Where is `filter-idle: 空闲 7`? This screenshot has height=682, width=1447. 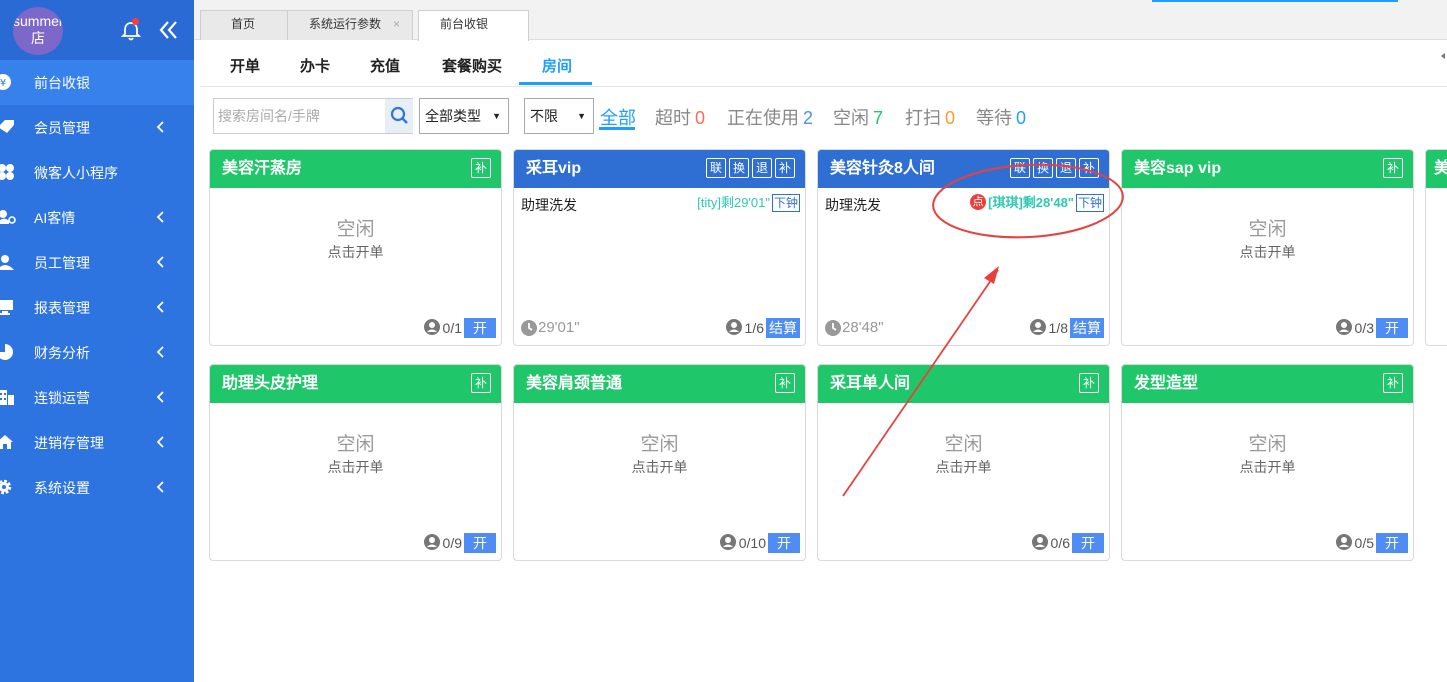
filter-idle: 空闲 7 is located at coordinates (858, 117).